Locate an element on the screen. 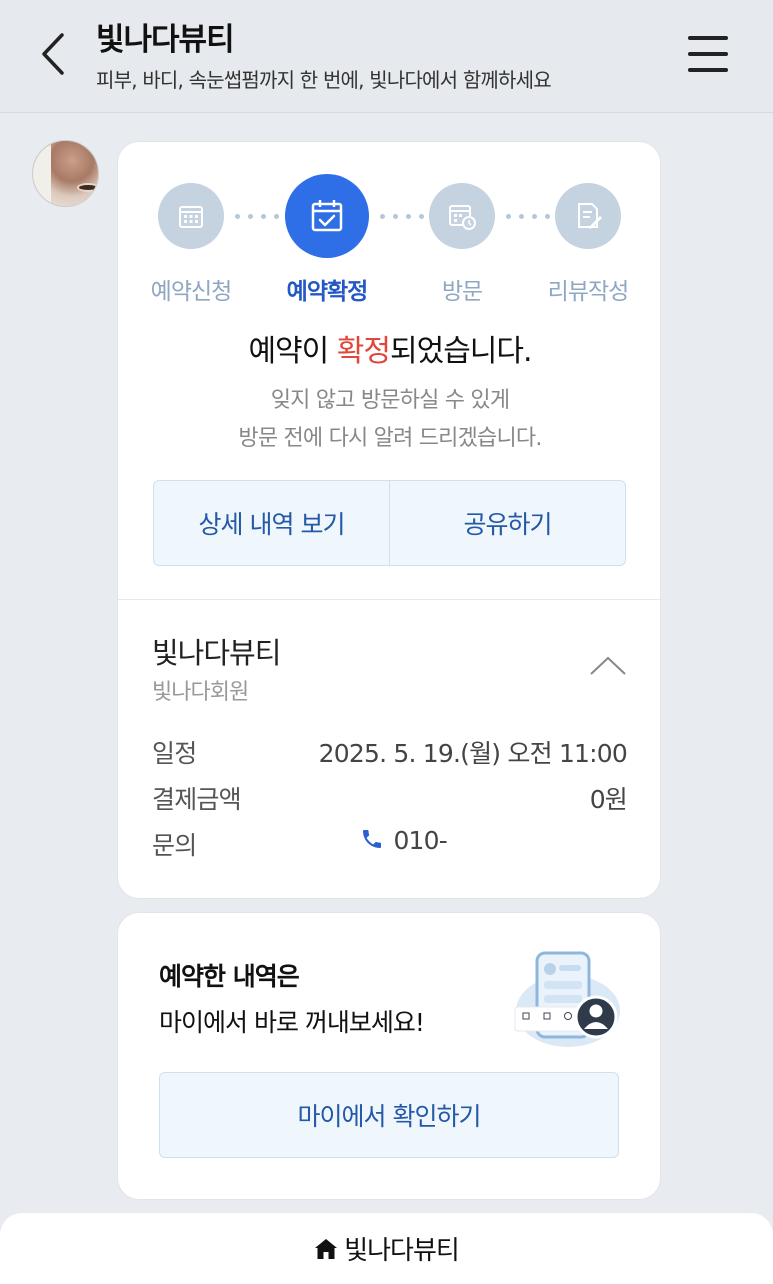 Image resolution: width=773 pixels, height=1284 pixels. check-in-my-button: 마이에서 확인하기 is located at coordinates (389, 1115).